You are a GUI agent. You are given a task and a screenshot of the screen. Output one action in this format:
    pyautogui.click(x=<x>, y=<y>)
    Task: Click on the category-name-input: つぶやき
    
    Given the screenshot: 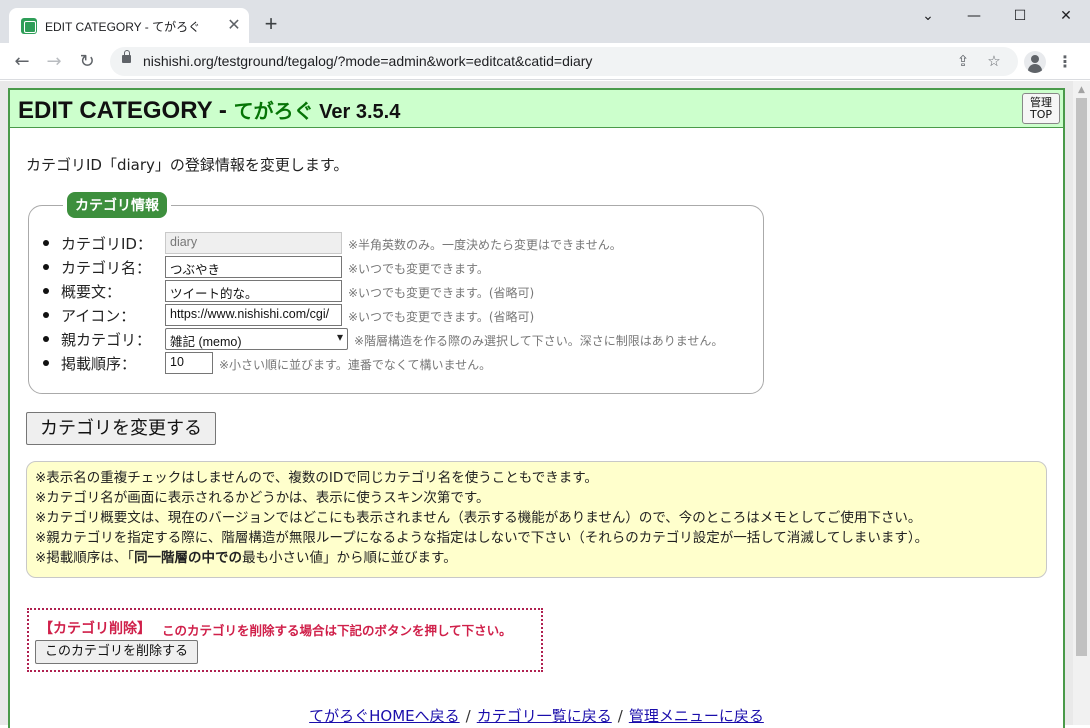 What is the action you would take?
    pyautogui.click(x=253, y=267)
    